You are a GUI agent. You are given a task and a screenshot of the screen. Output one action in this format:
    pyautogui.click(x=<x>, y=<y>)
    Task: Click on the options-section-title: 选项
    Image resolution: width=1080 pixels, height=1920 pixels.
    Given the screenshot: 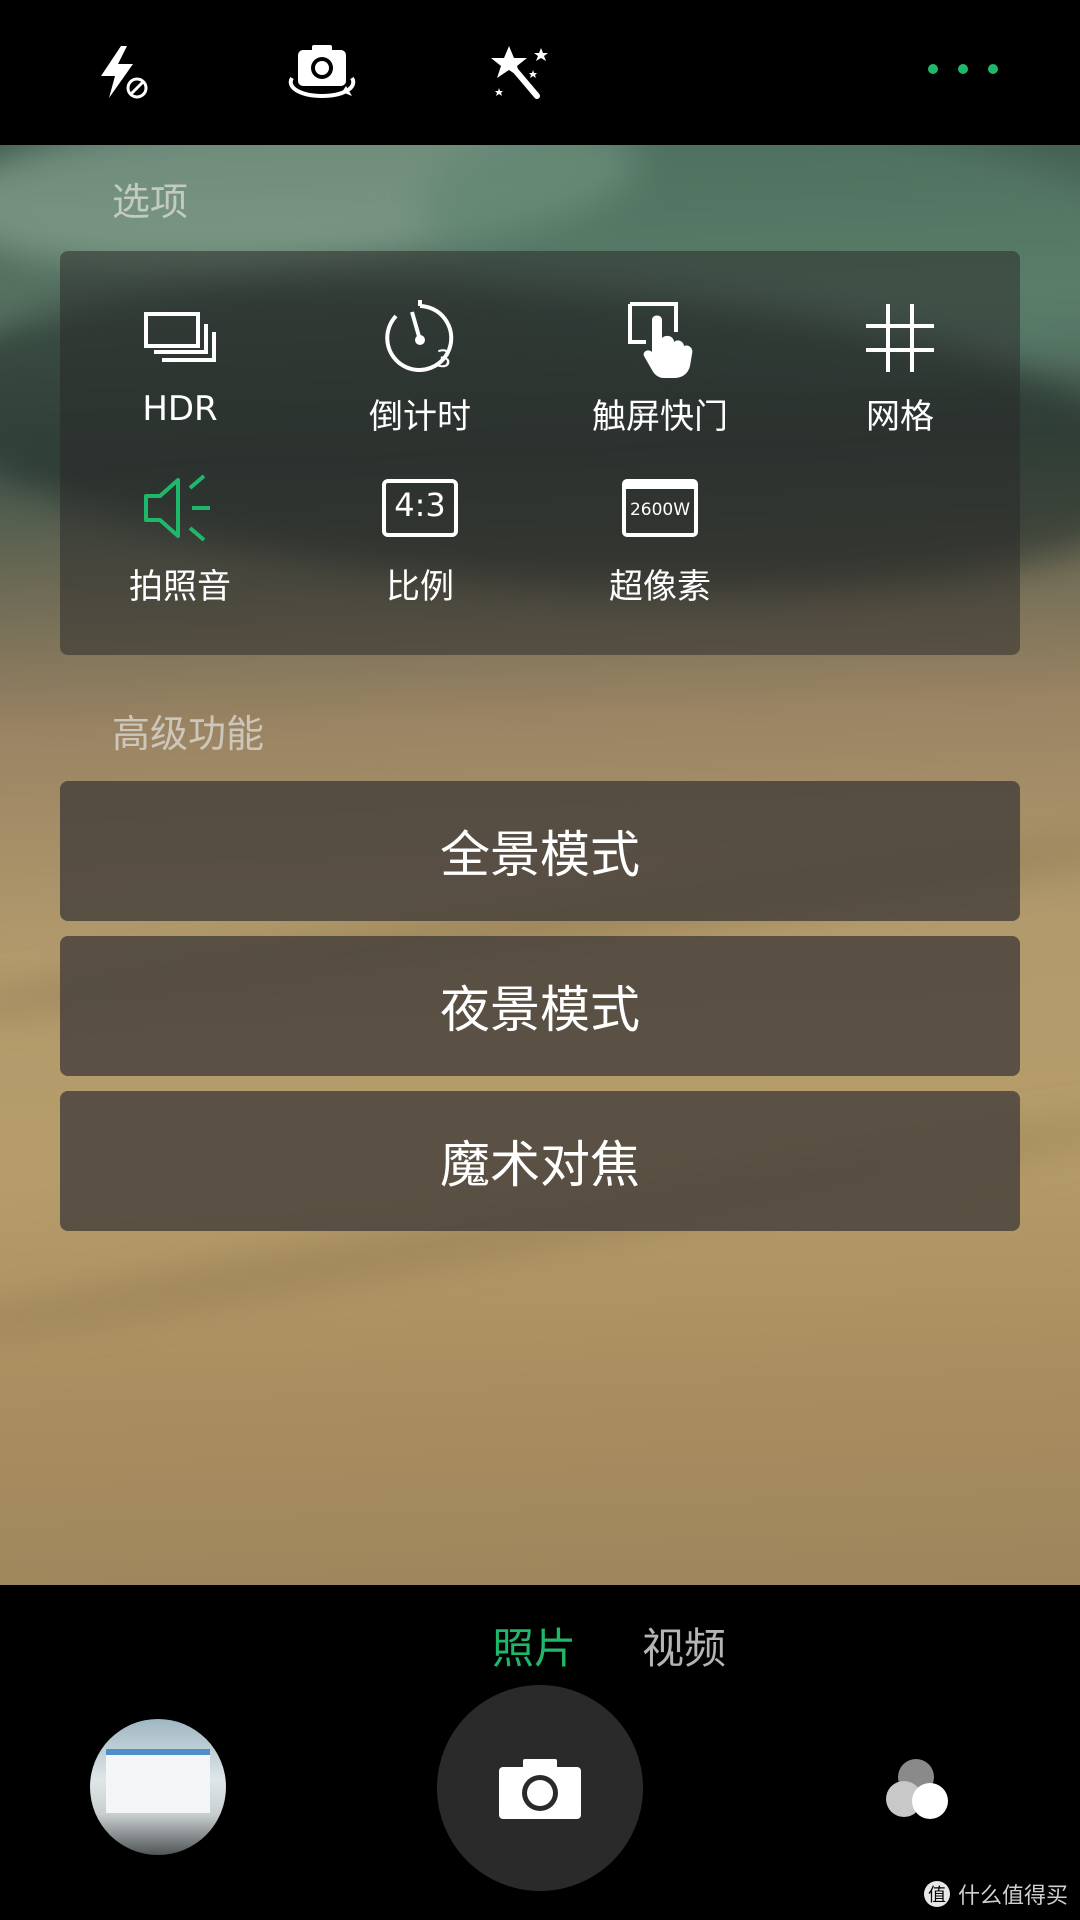 What is the action you would take?
    pyautogui.click(x=150, y=202)
    